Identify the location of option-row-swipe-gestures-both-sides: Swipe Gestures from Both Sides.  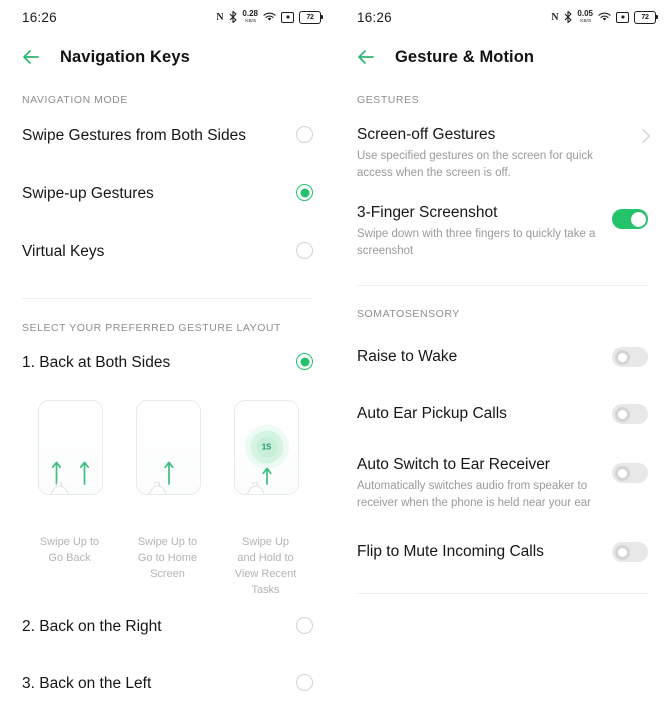
(167, 141).